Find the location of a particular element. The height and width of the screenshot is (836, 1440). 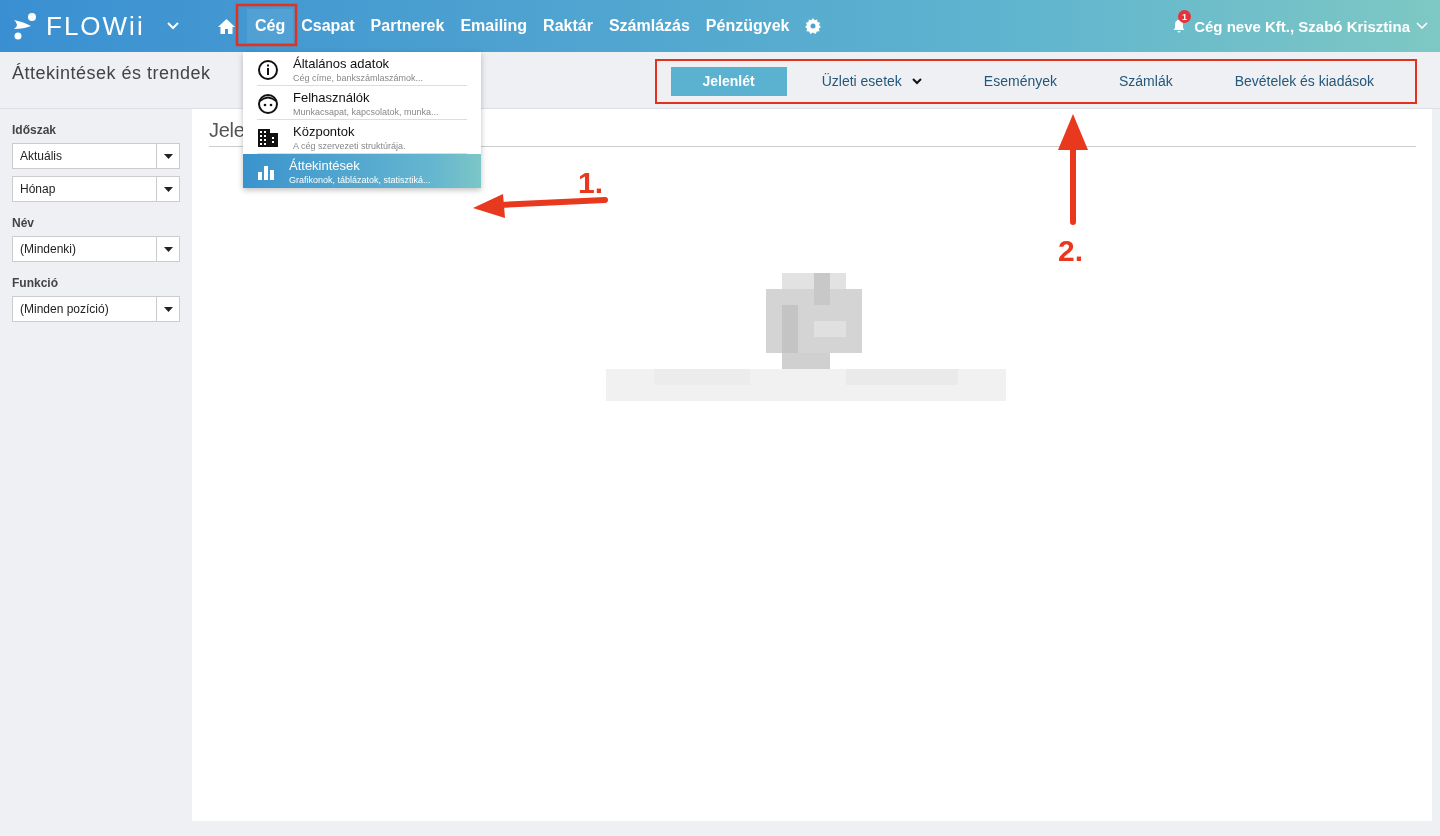

building-icon is located at coordinates (268, 137).